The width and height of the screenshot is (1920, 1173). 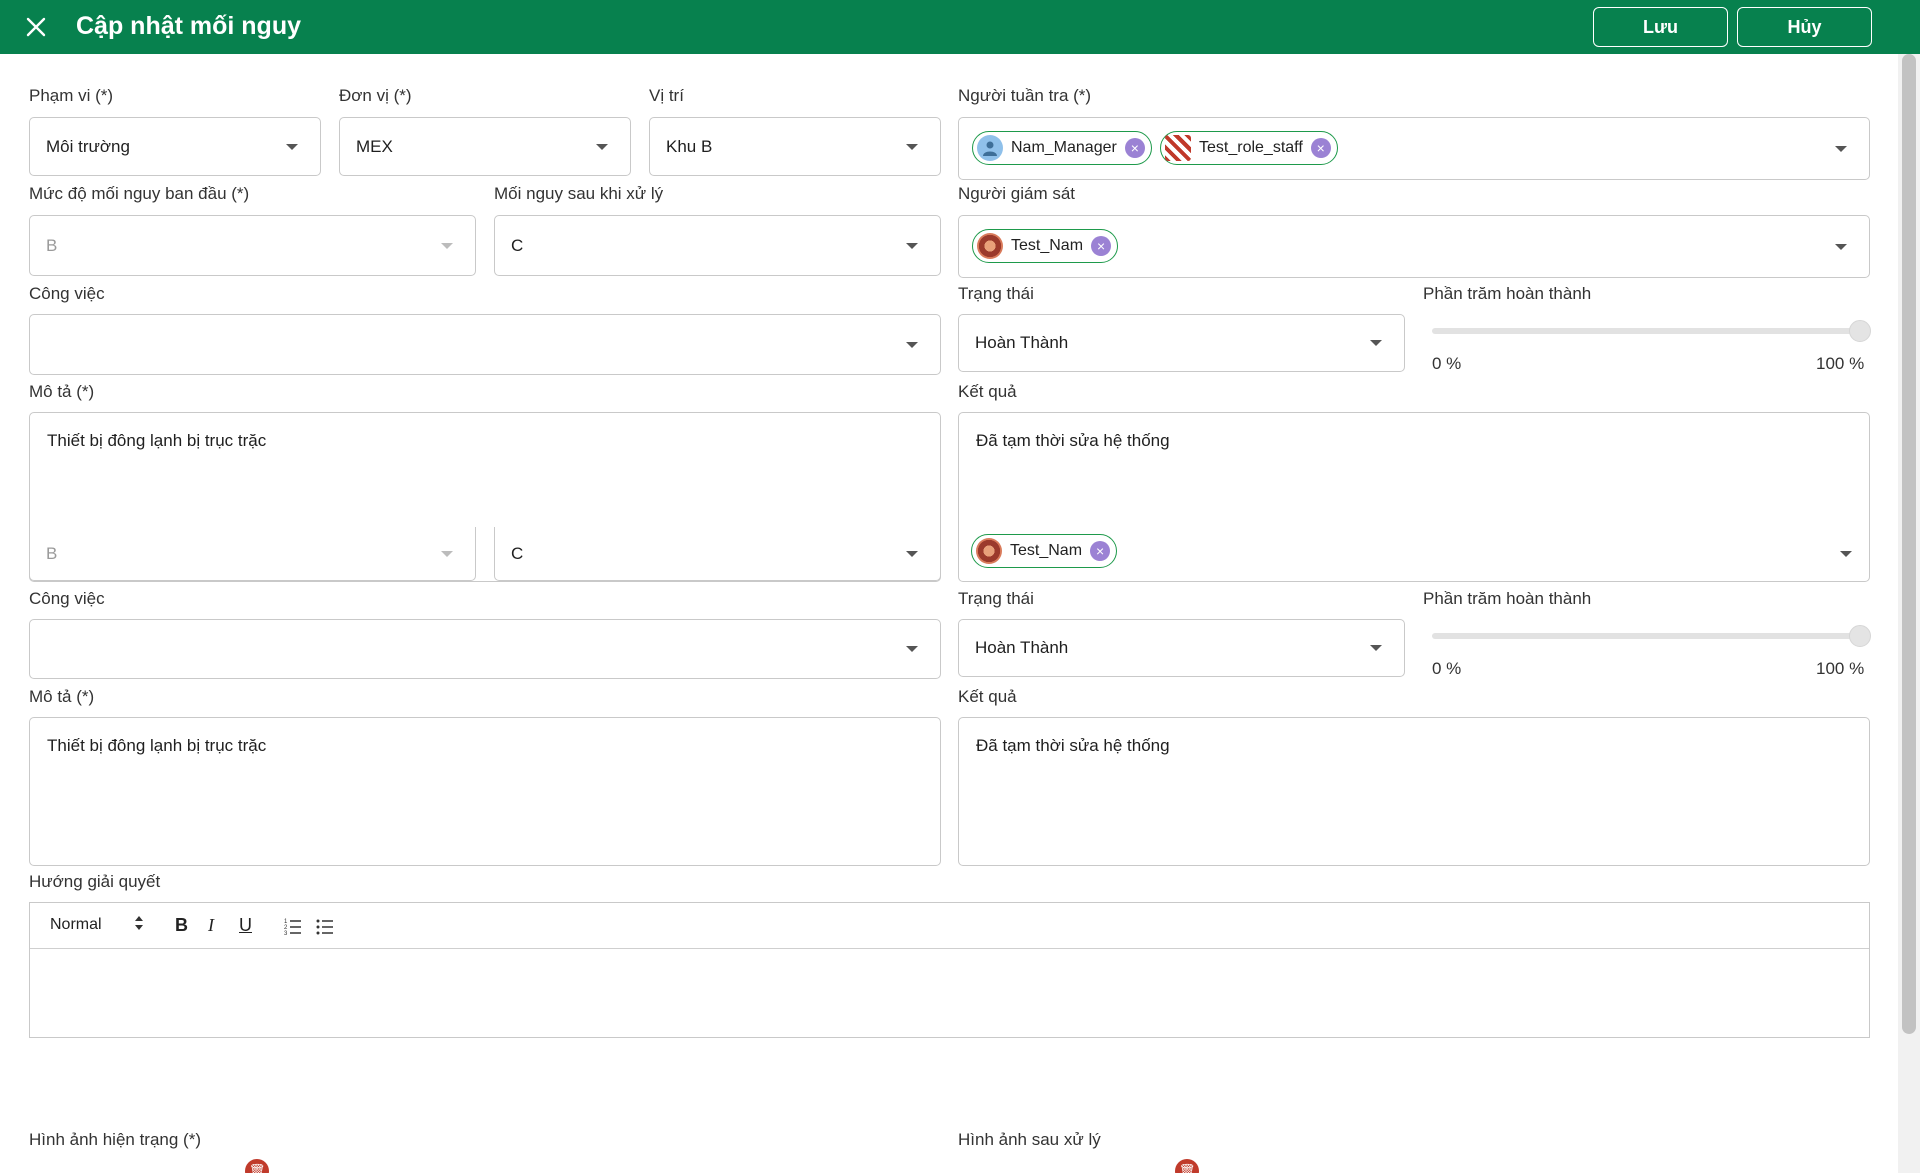 I want to click on result-text: Đã tạm thời sửa hệ thống, so click(x=1073, y=745).